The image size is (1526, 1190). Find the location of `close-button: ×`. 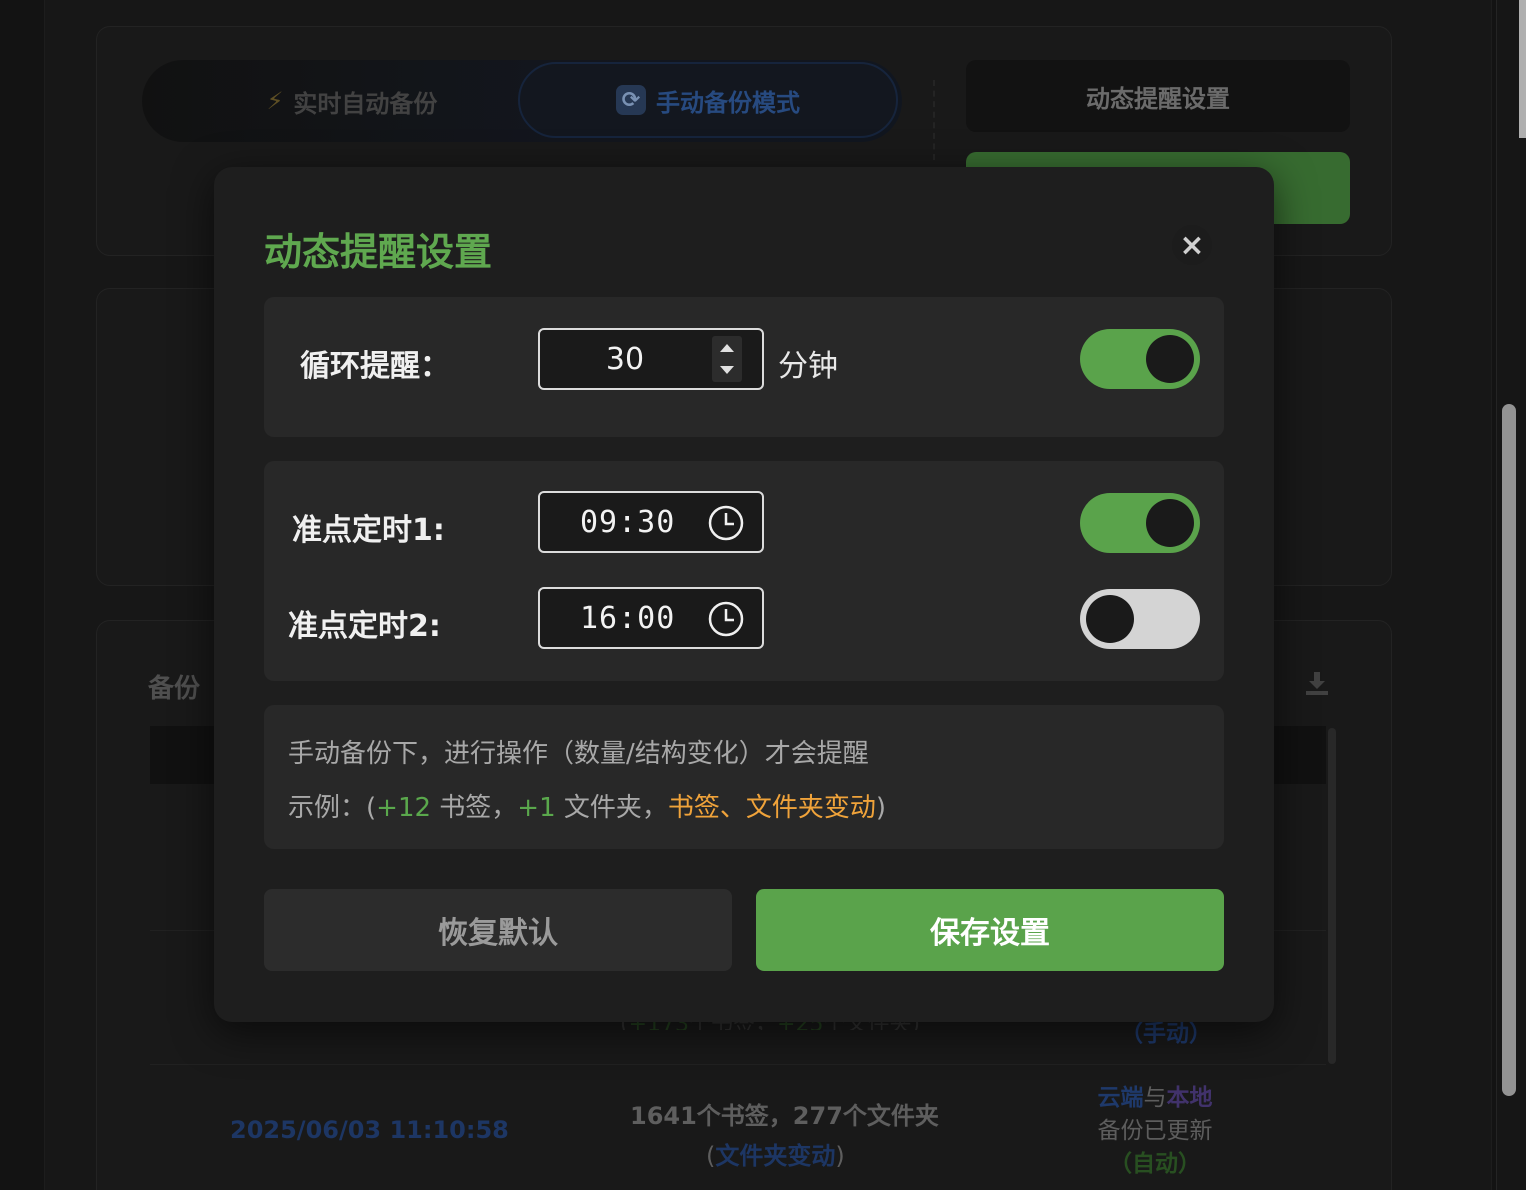

close-button: × is located at coordinates (1192, 245).